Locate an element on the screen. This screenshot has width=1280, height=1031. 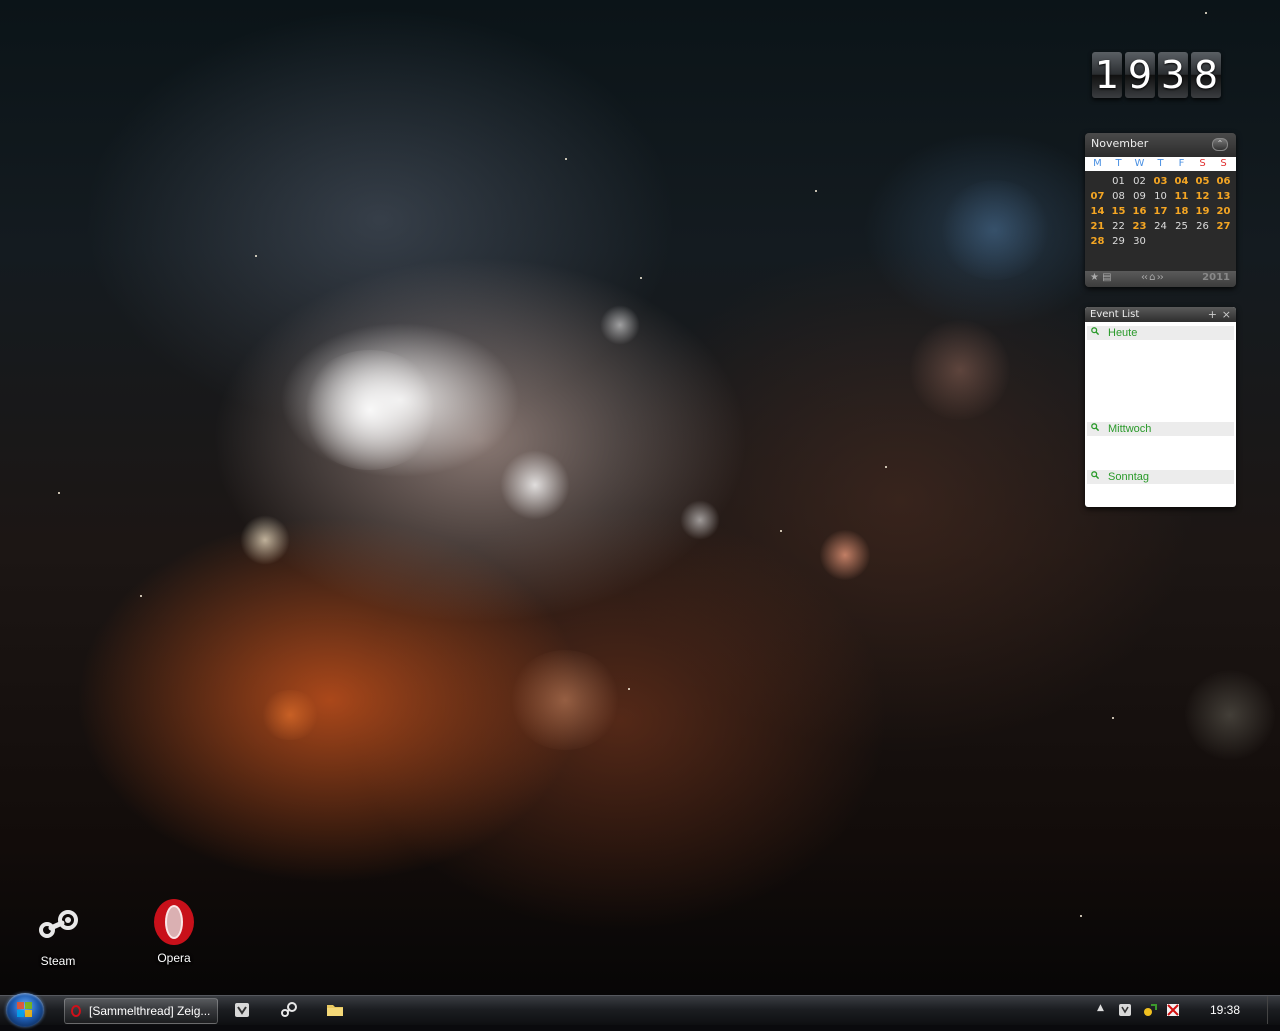
show-hidden-icons-button: ▲ is located at coordinates (1100, 1008).